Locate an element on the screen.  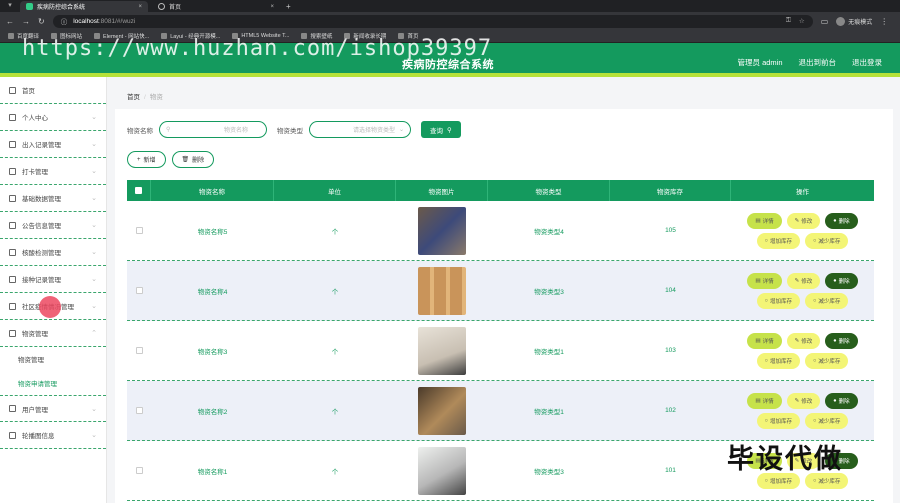
sidebar-item-basic-data: 基础数据管理 ⌄ is located at coordinates (53, 198).